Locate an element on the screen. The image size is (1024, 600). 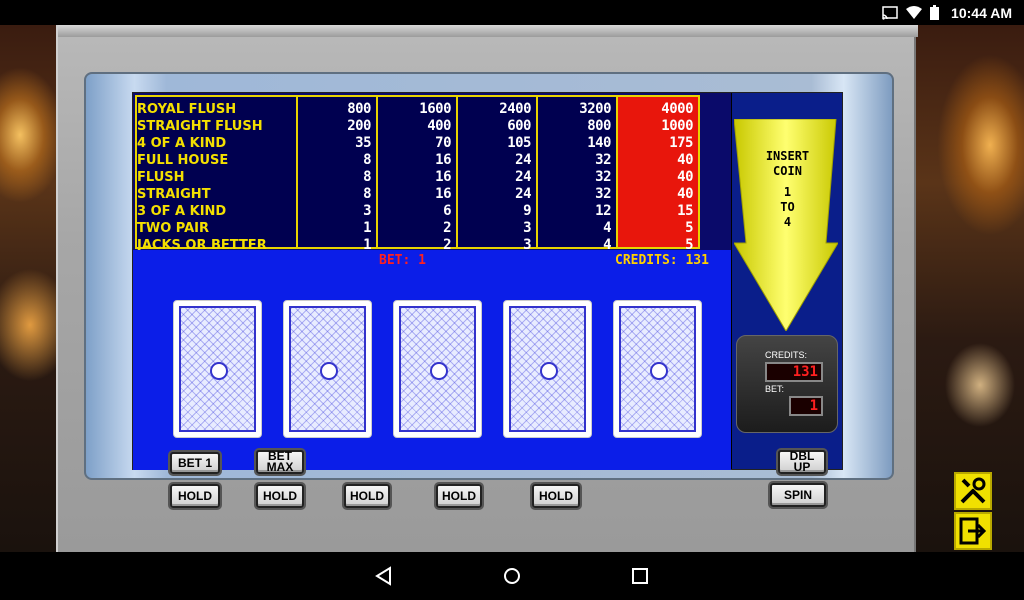
payout-value: 1600 is located at coordinates (435, 109).